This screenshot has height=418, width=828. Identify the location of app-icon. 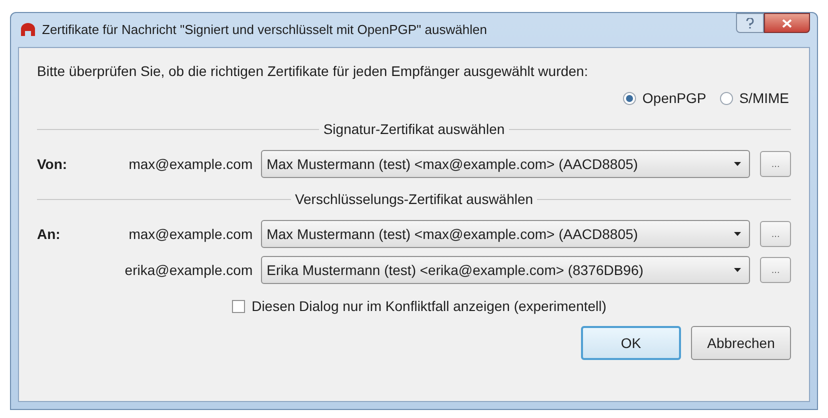
(28, 30).